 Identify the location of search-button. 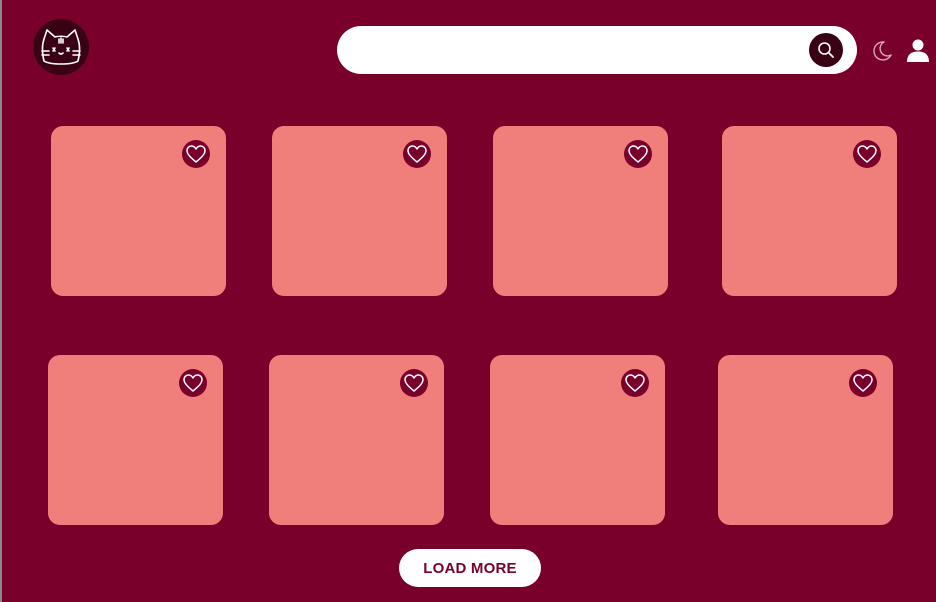
(826, 50).